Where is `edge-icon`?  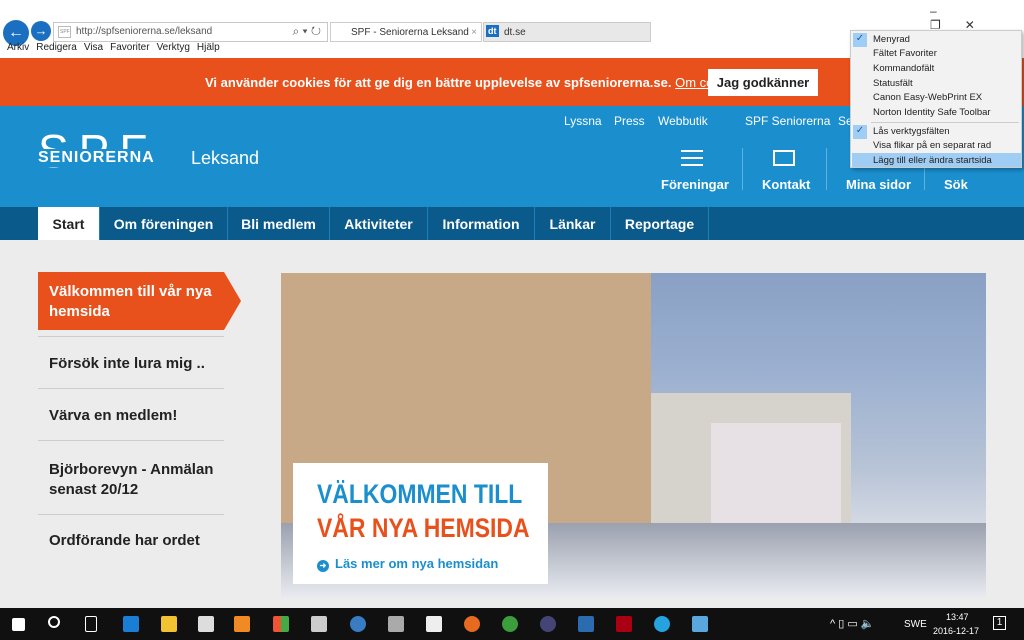
edge-icon is located at coordinates (131, 624).